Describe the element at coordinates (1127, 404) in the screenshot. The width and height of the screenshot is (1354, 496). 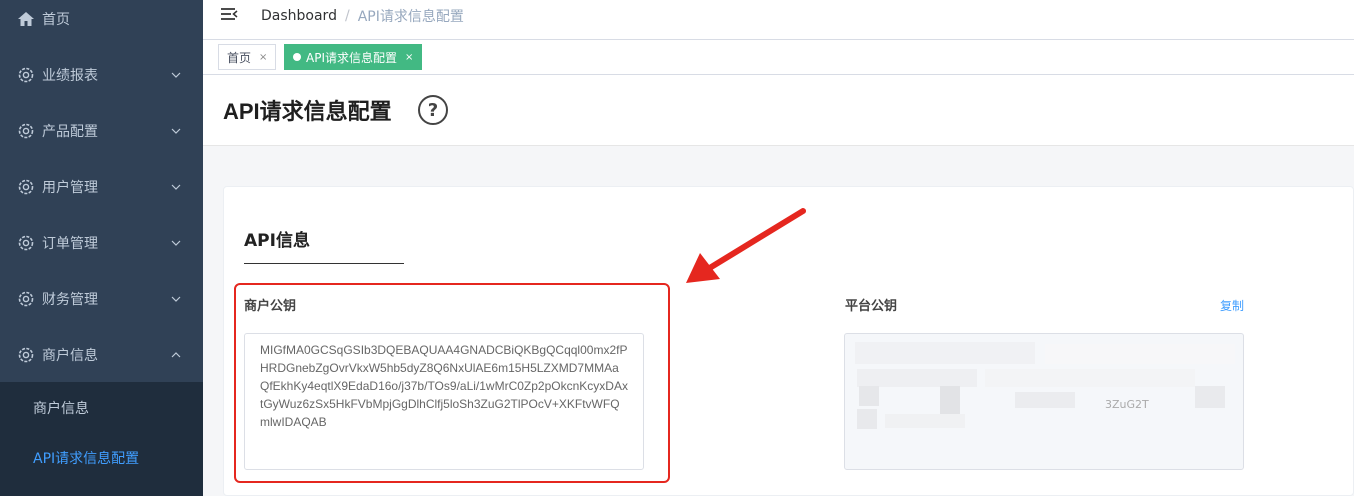
I see `platform-key-partial-text: 3ZuG2T` at that location.